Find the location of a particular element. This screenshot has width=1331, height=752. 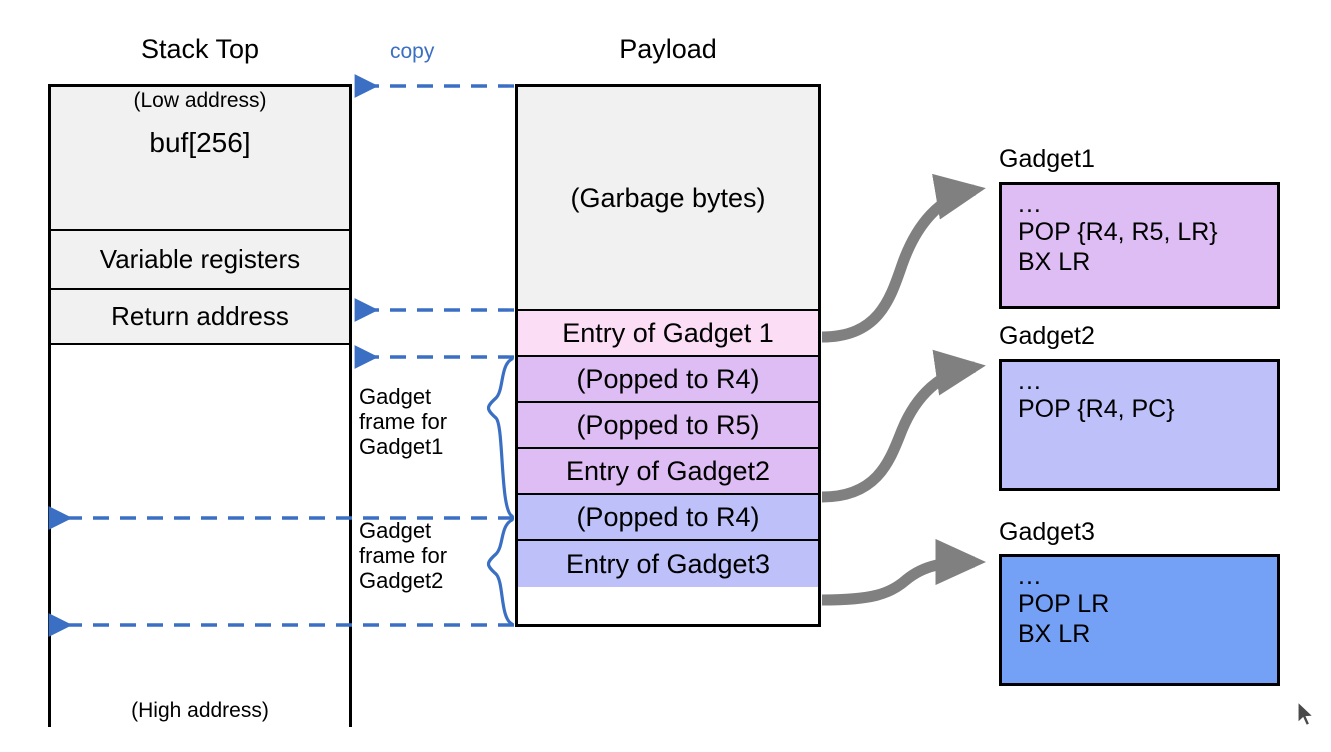

gadget-frame-label-2: Gadget frame for Gadget2 is located at coordinates (403, 556).